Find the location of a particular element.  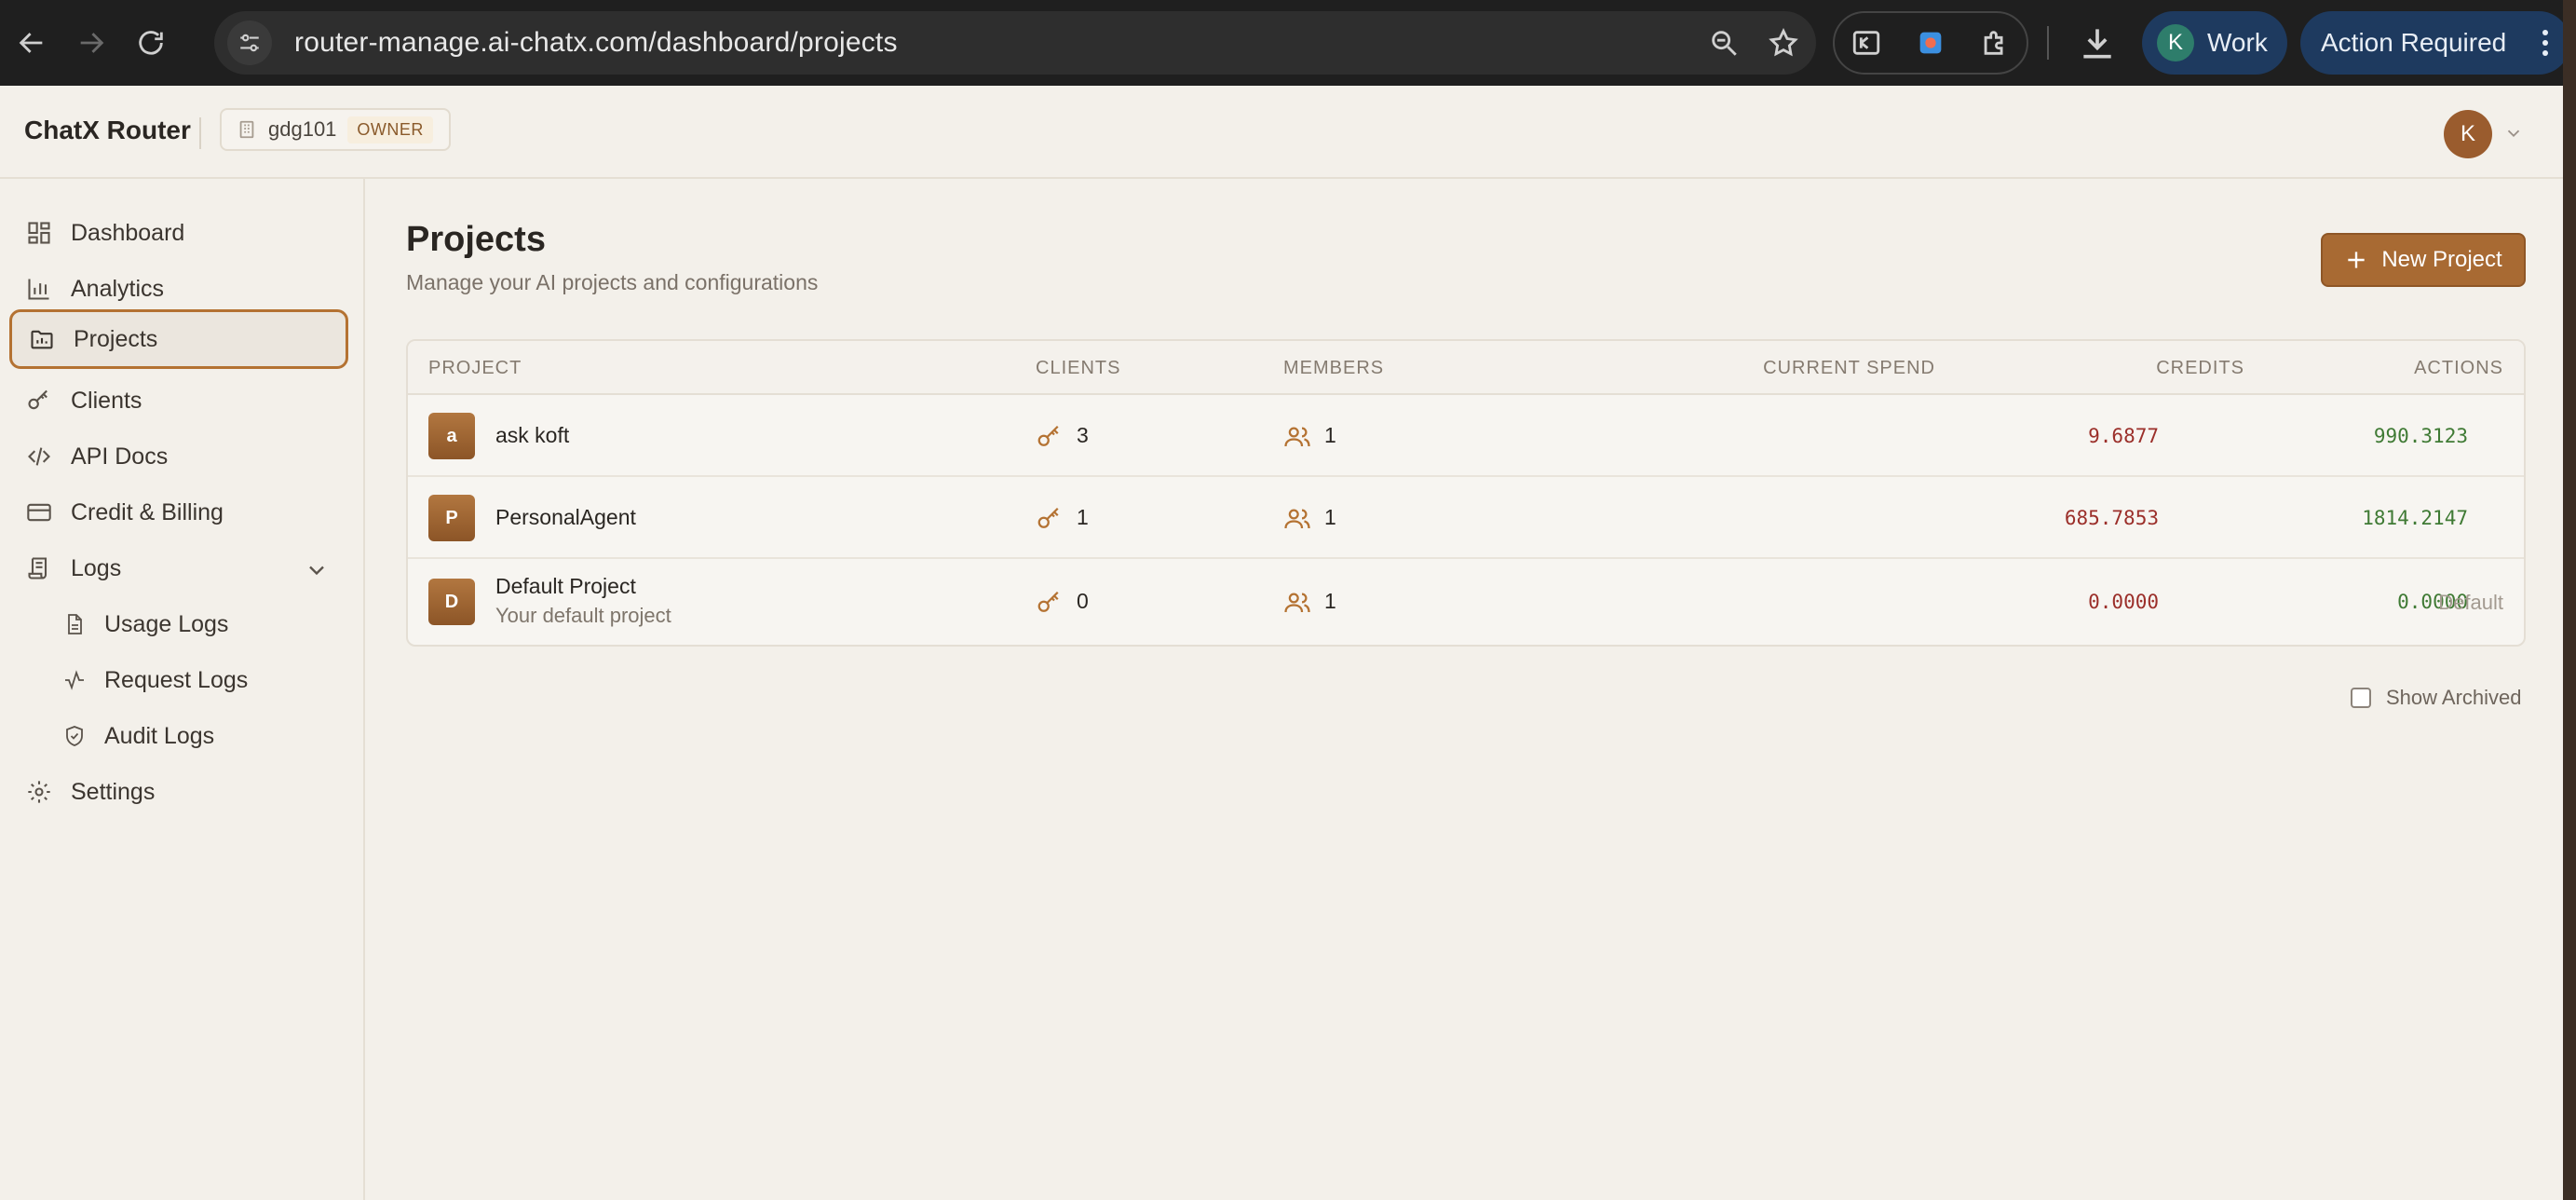

action-required-button: Action Required is located at coordinates (2435, 43).